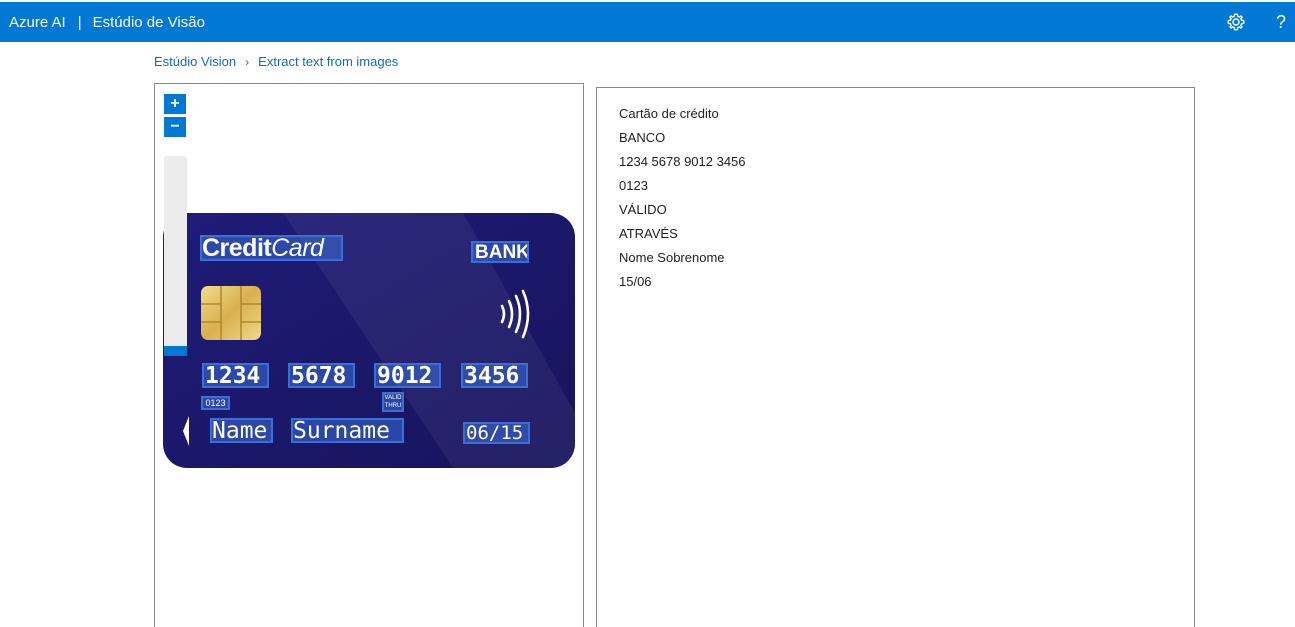  What do you see at coordinates (175, 256) in the screenshot?
I see `zoom-slider` at bounding box center [175, 256].